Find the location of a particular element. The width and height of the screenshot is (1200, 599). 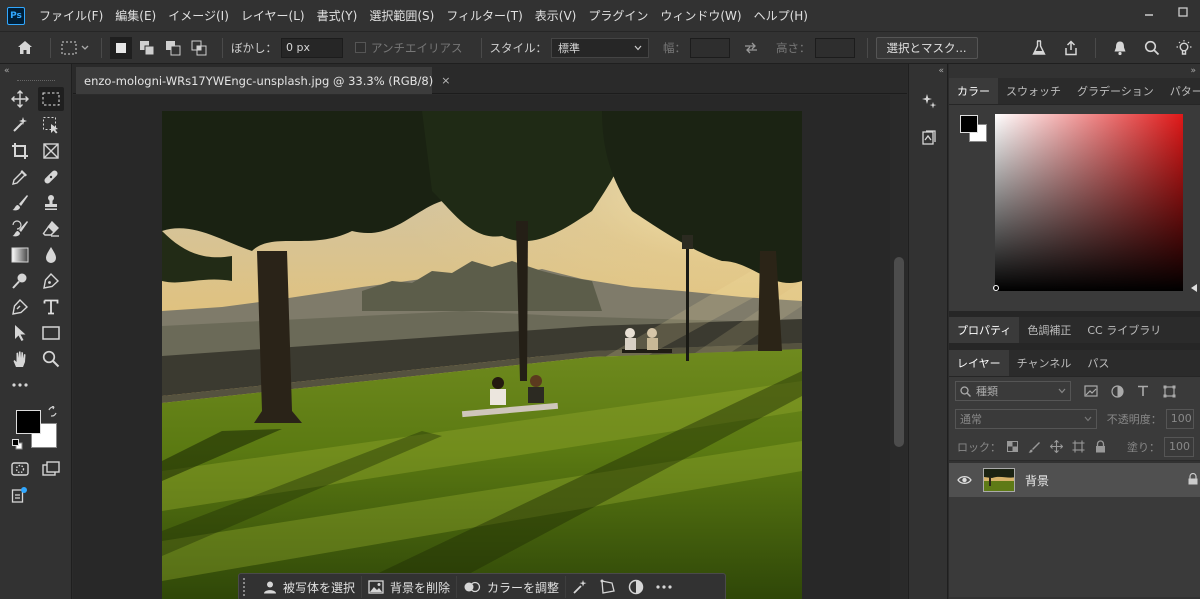

menu-layer: レイヤー(L) is located at coordinates (273, 16).